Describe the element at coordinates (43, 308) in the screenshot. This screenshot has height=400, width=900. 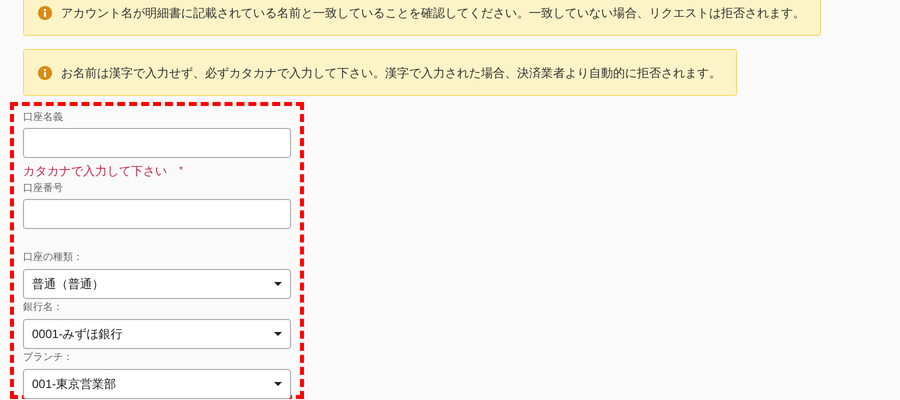
I see `field-label: 銀行名：` at that location.